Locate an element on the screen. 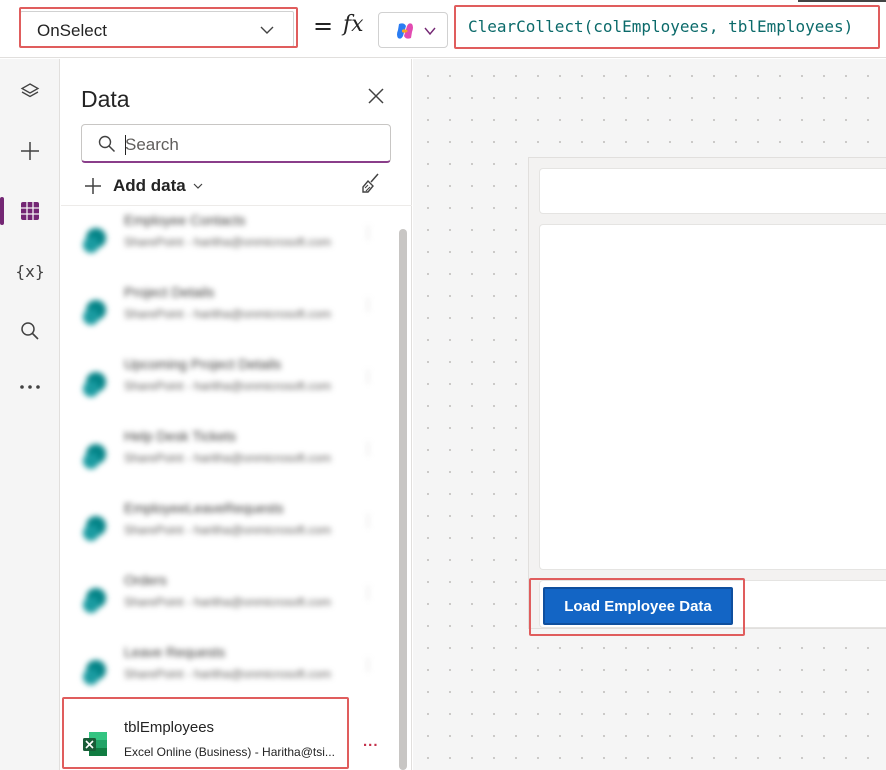  add-data-label: Add data is located at coordinates (149, 185).